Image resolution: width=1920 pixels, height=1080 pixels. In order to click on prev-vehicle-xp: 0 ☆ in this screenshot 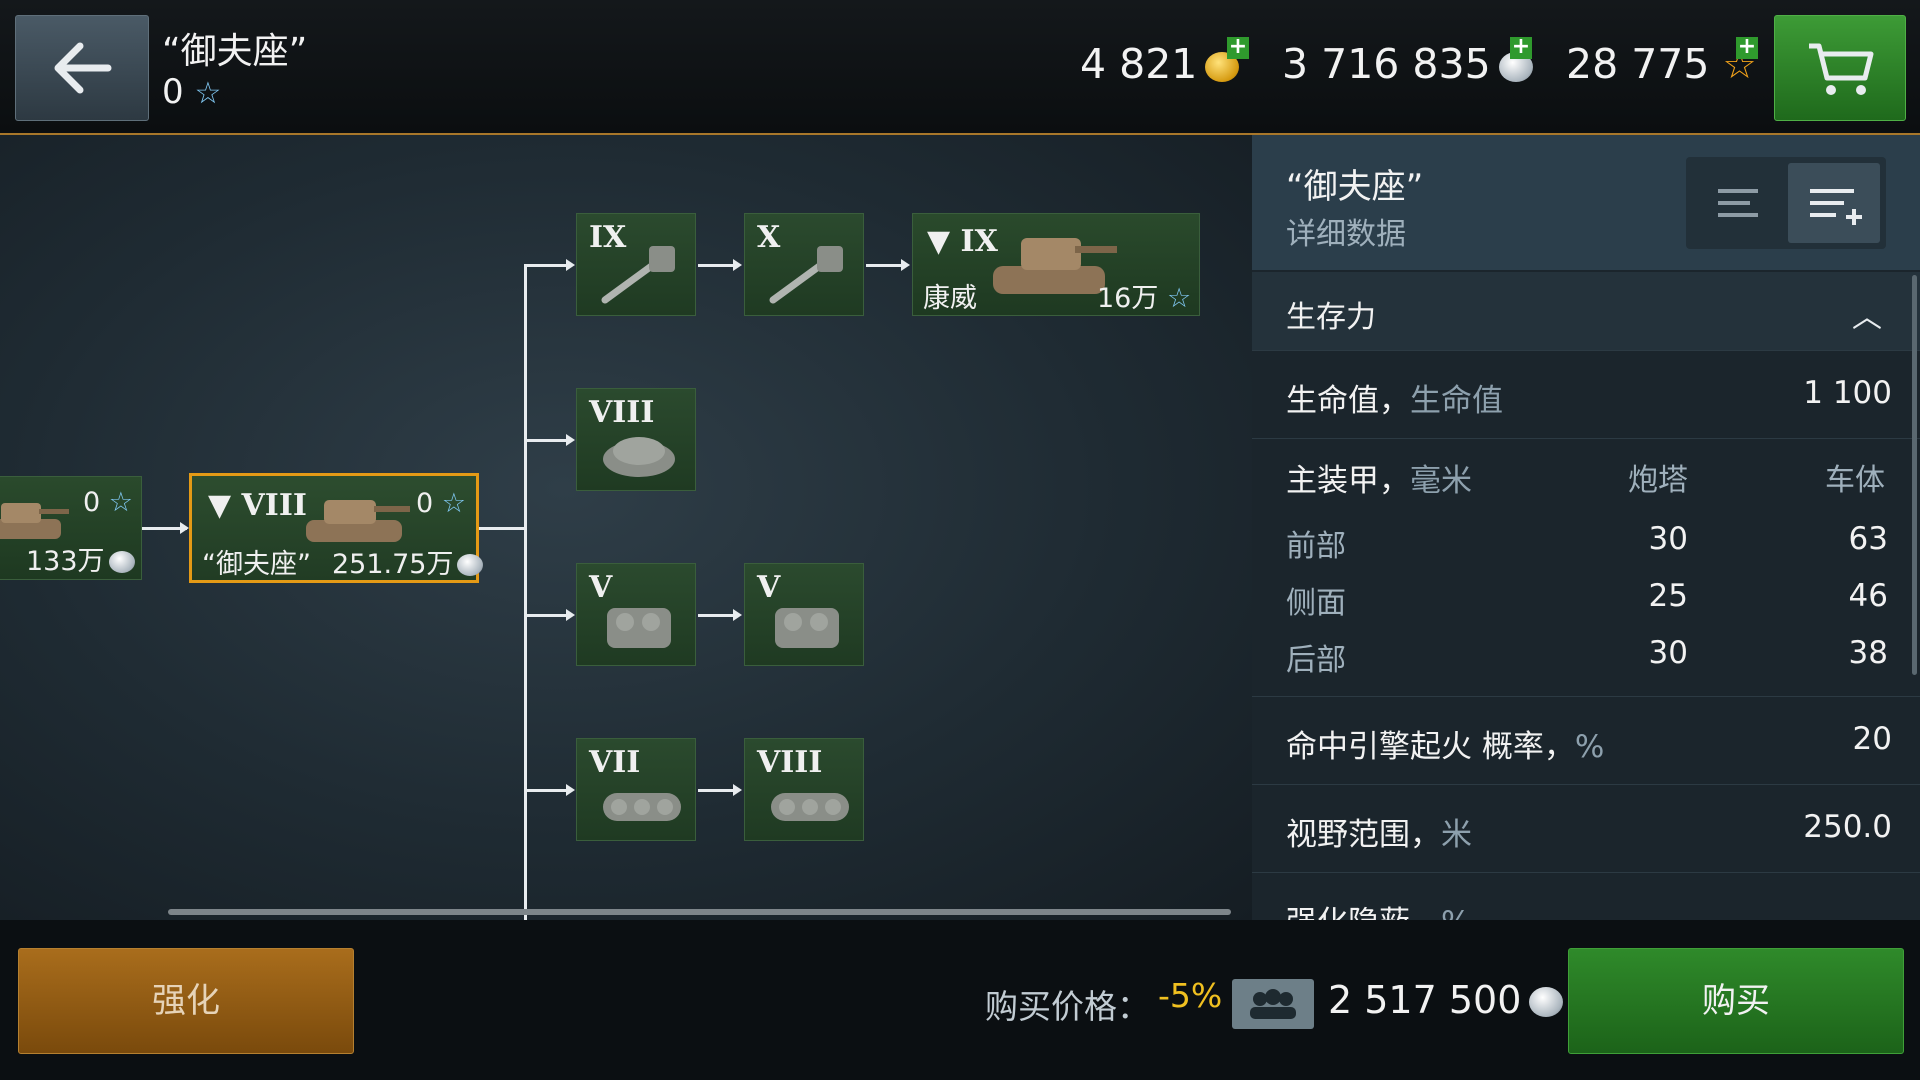, I will do `click(108, 502)`.